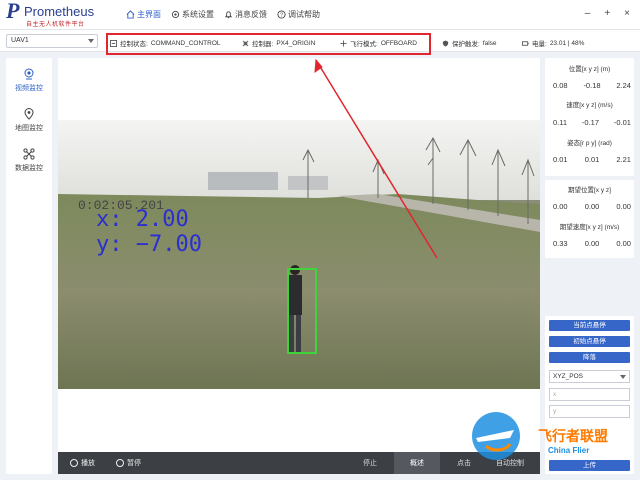 The width and height of the screenshot is (640, 480). Describe the element at coordinates (589, 227) in the screenshot. I see `desired-velocity-title: 期望速度[x y z] (m/s)` at that location.